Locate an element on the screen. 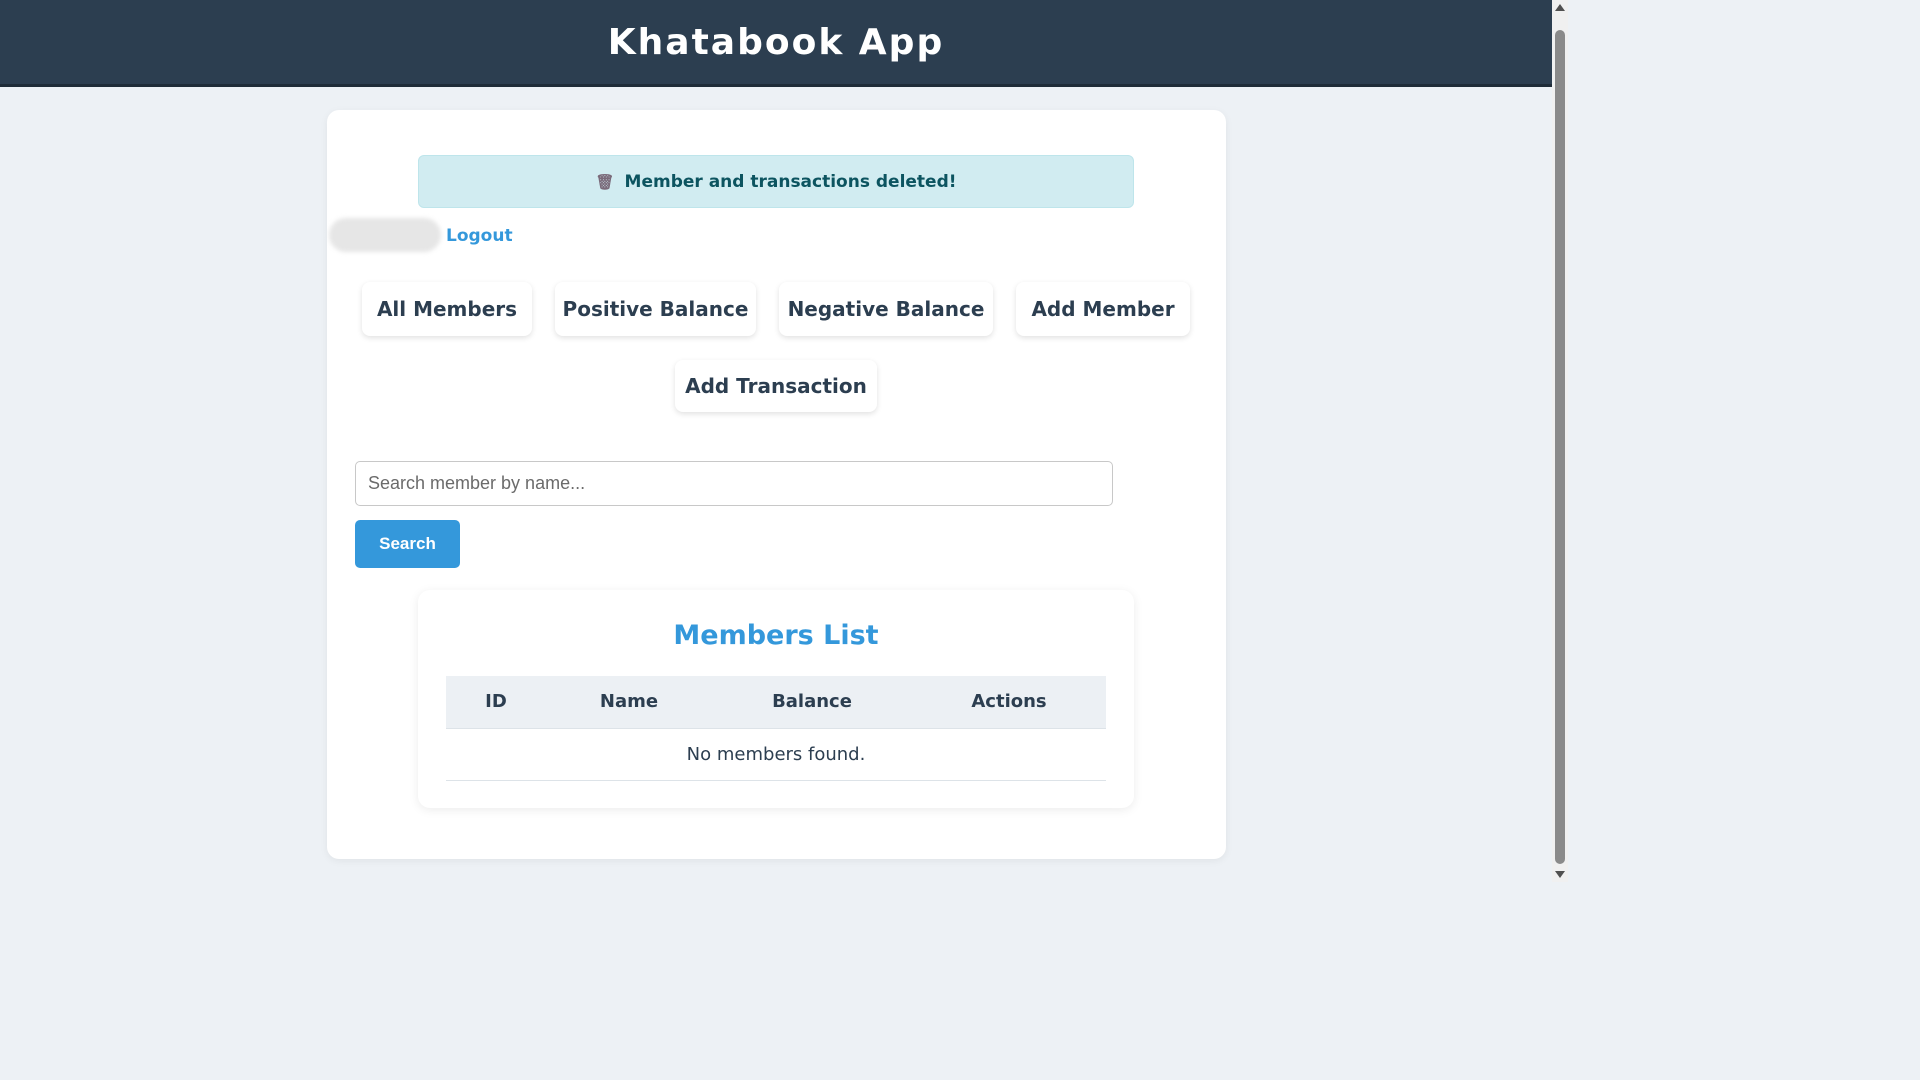 The width and height of the screenshot is (1920, 1080). app-title: Khatabook App is located at coordinates (776, 42).